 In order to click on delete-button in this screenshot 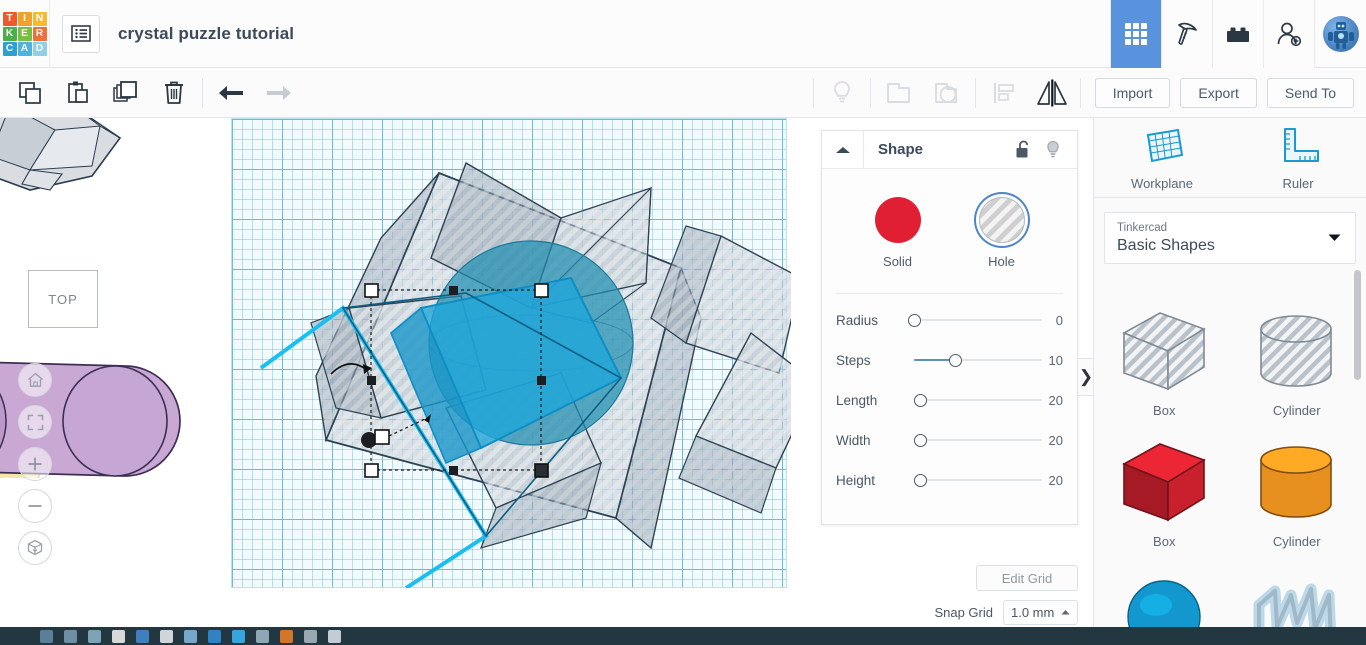, I will do `click(174, 93)`.